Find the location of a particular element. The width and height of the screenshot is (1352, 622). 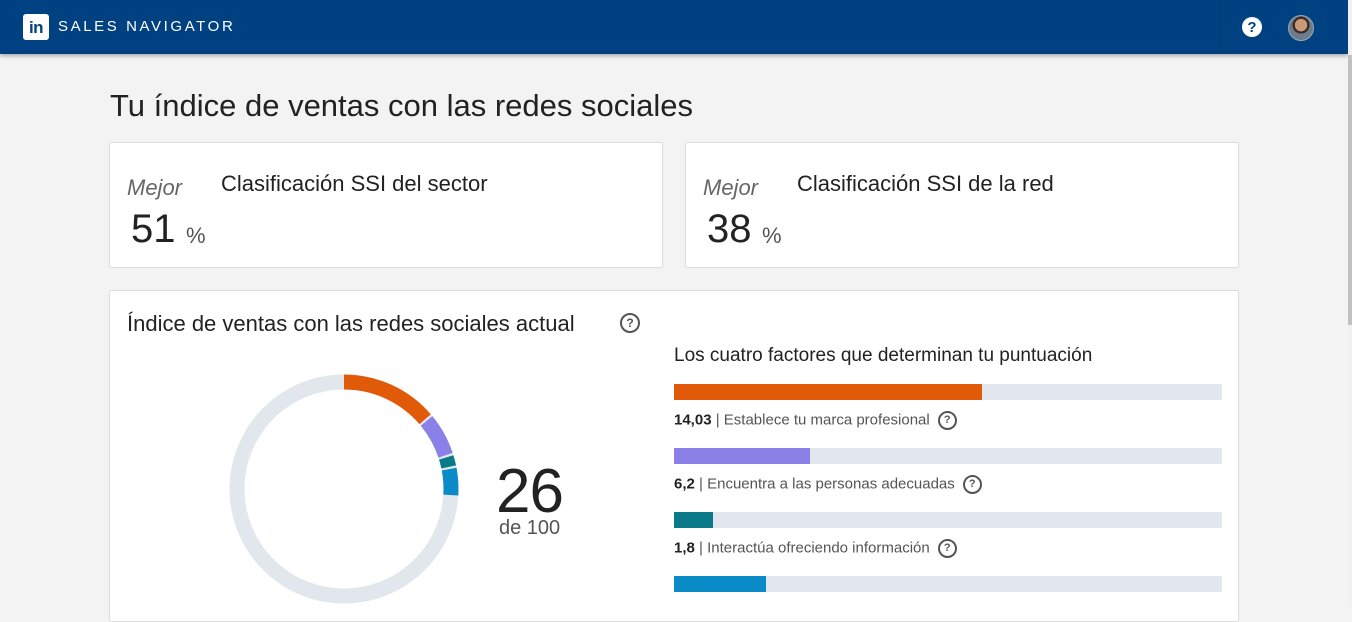

sector-rank-label: Clasificación SSI del sector is located at coordinates (354, 183).